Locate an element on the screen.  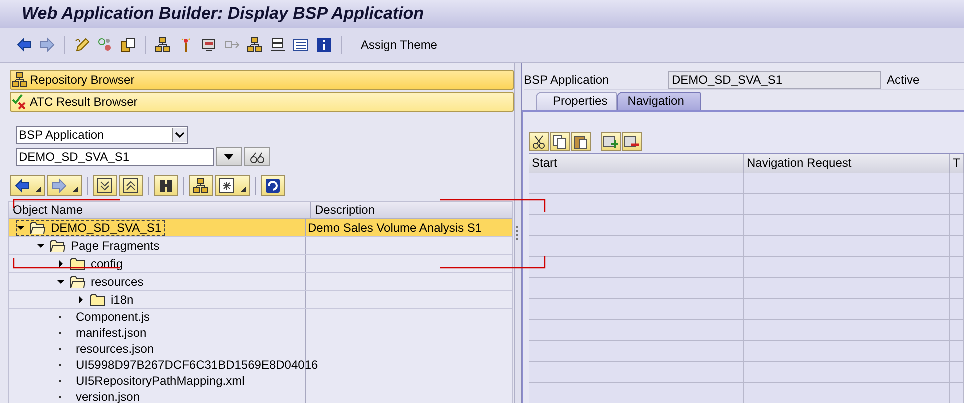
assign-theme-button: Assign Theme is located at coordinates (399, 45).